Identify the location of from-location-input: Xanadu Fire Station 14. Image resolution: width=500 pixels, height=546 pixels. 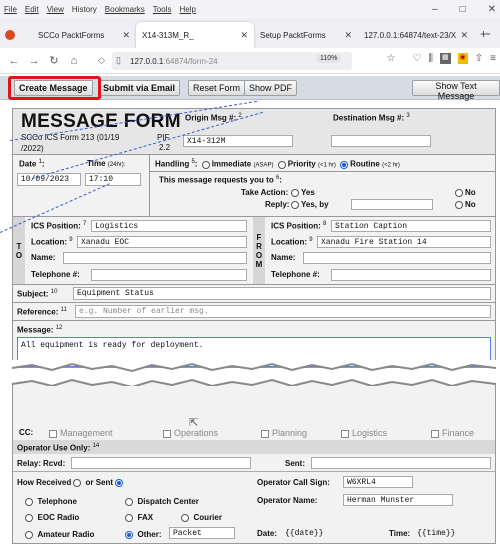
(404, 242).